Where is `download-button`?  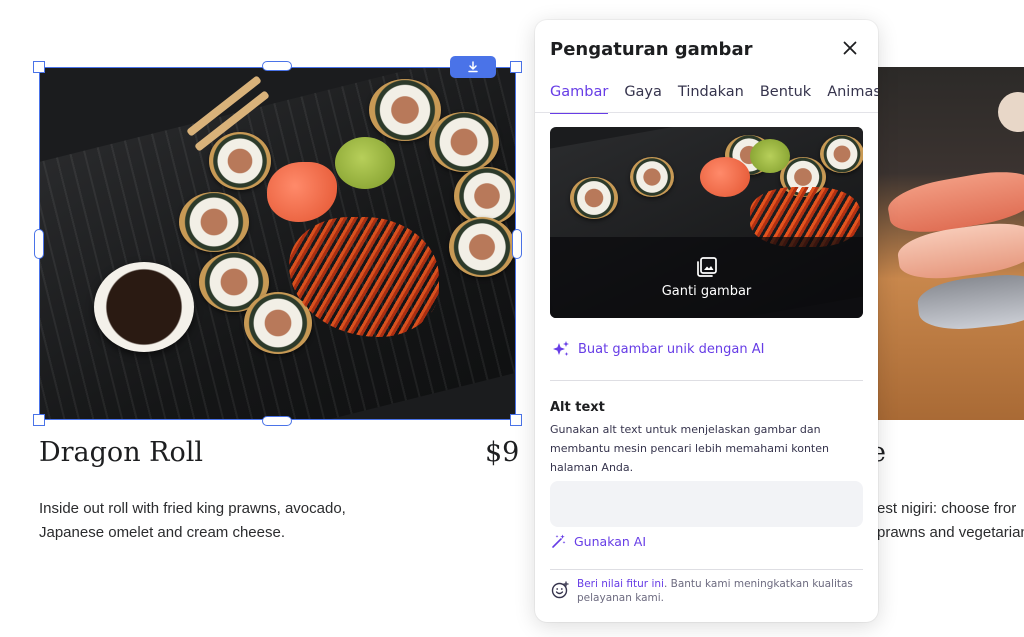
download-button is located at coordinates (473, 67).